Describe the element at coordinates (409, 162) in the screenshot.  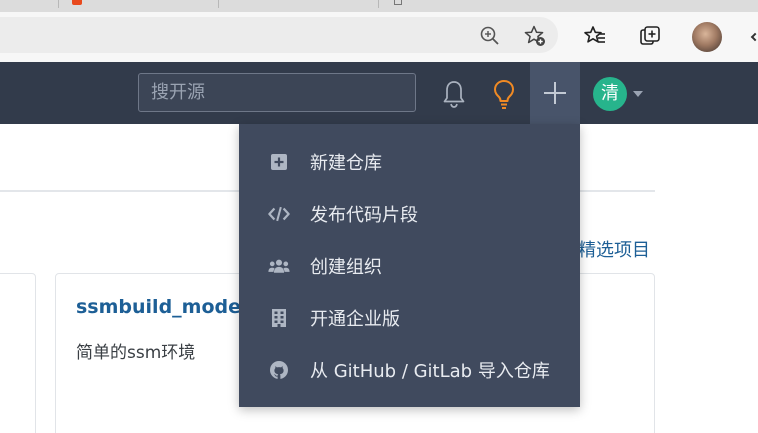
I see `menu-item-new-repository: 新建仓库` at that location.